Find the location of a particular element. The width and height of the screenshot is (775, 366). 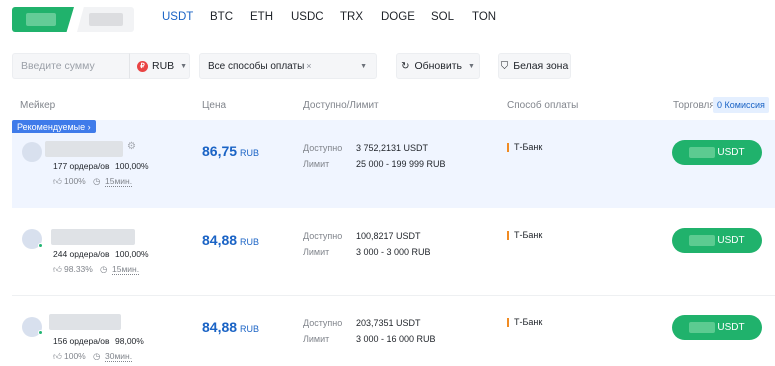

white-zone-label: Белая зона is located at coordinates (541, 66).